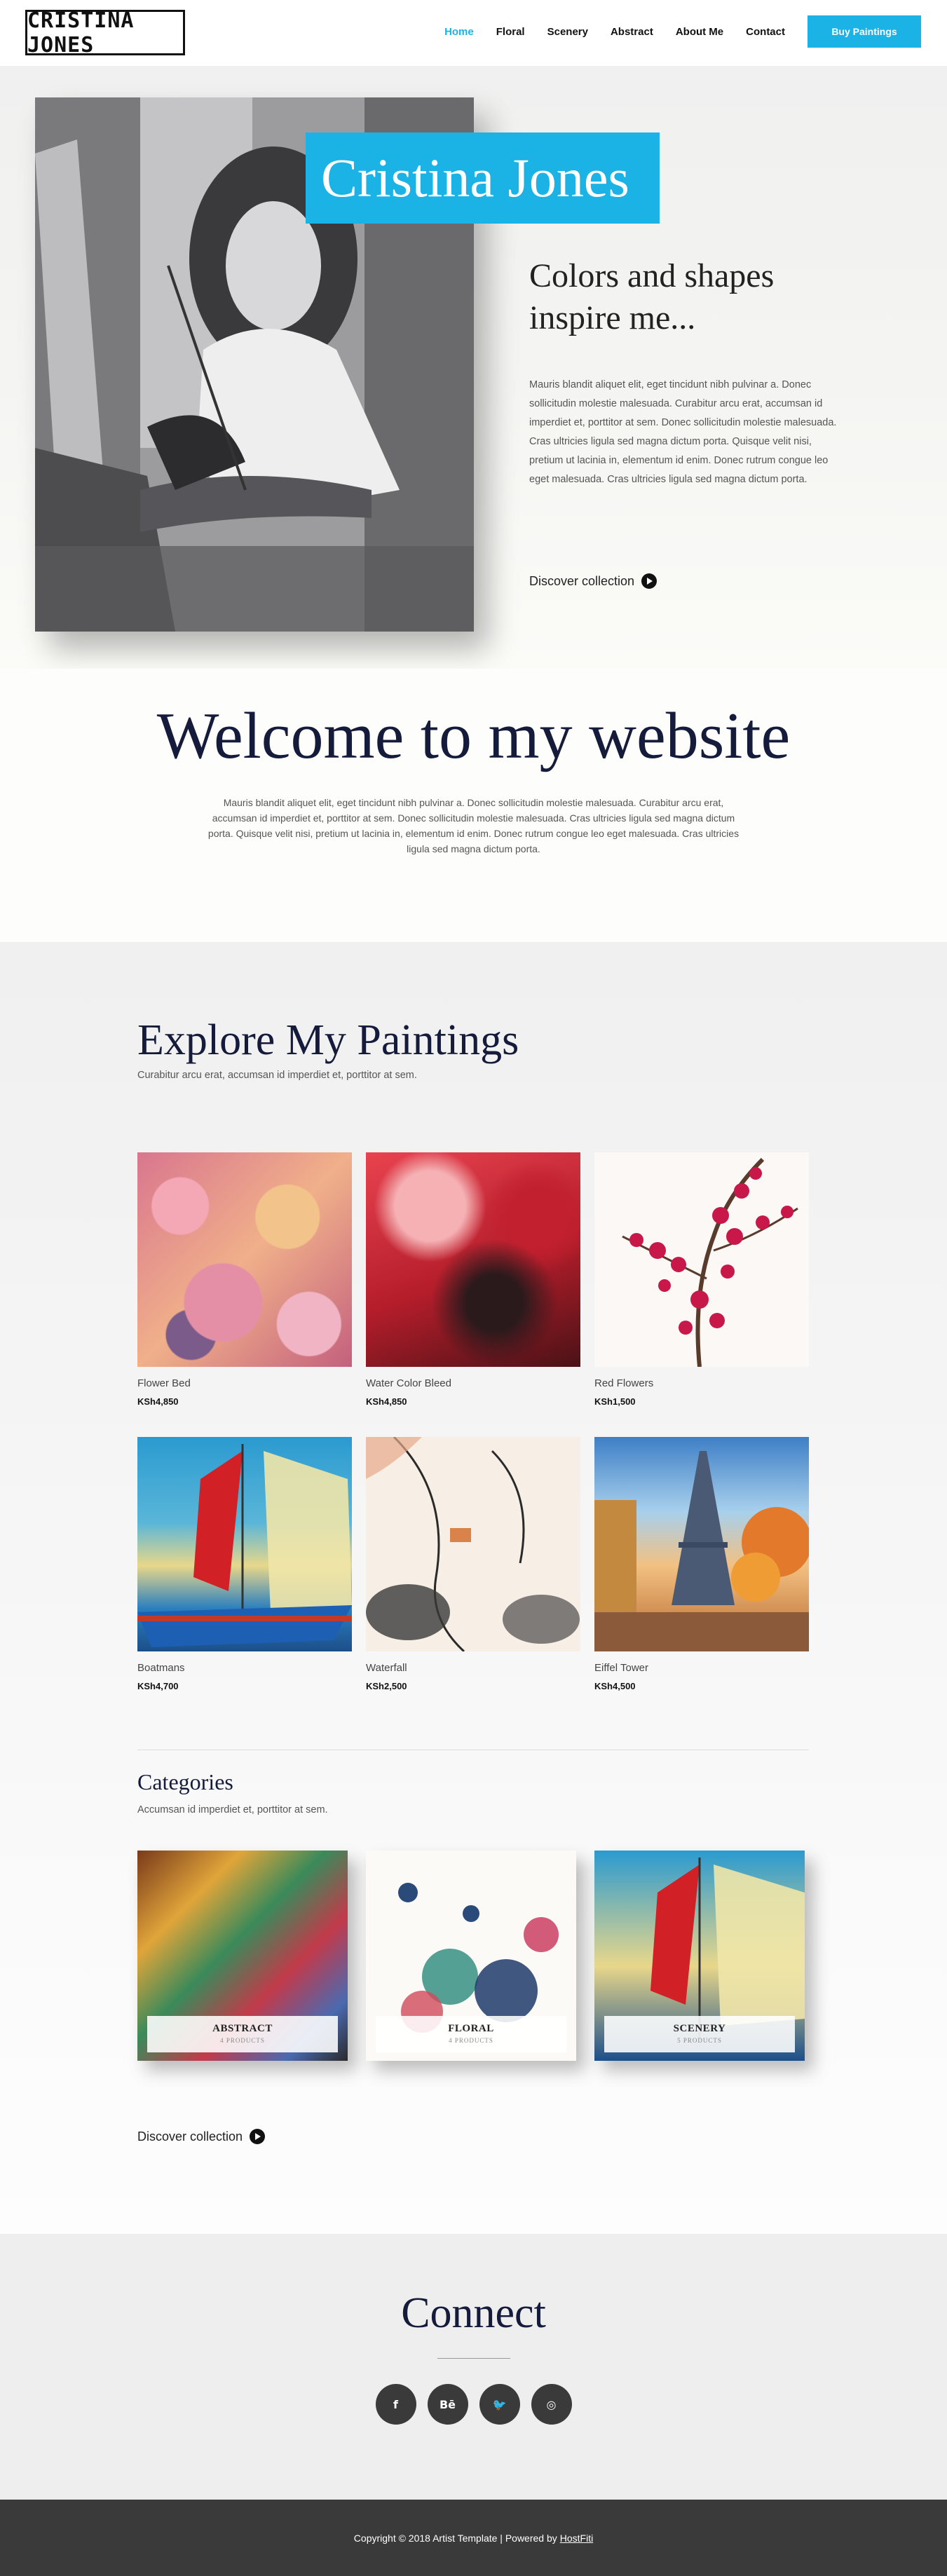  What do you see at coordinates (632, 32) in the screenshot?
I see `nav-abstract: Abstract` at bounding box center [632, 32].